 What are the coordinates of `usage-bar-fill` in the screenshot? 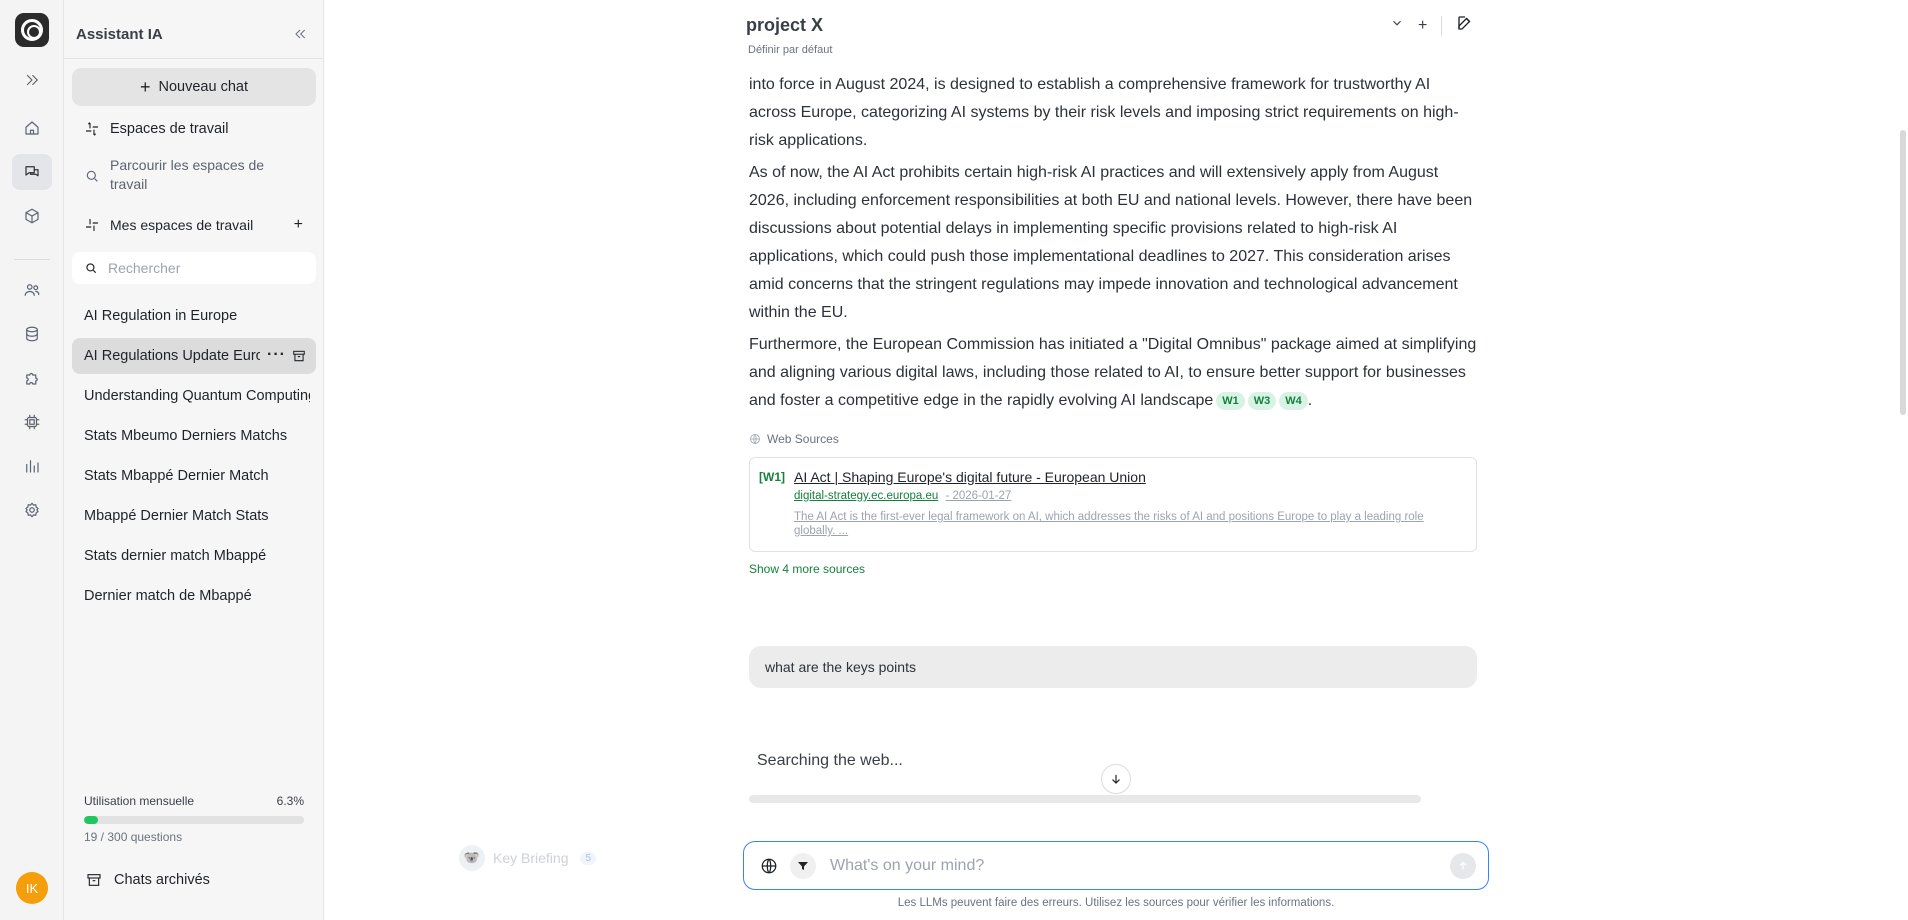 It's located at (91, 820).